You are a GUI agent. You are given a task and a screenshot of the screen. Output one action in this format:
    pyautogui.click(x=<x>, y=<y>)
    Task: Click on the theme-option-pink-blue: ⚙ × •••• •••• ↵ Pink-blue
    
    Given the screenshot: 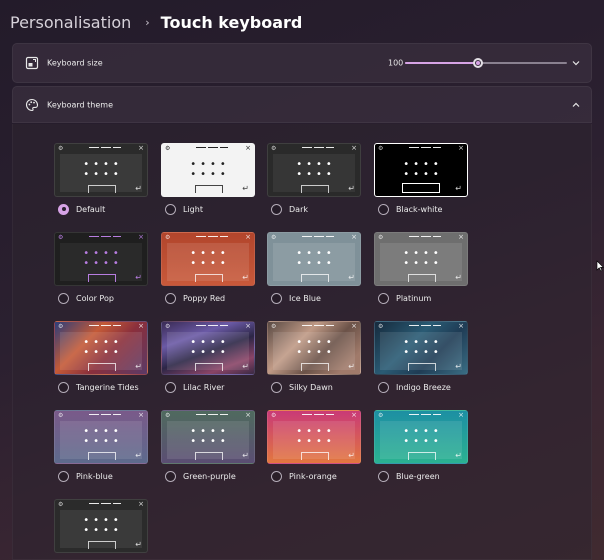 What is the action you would take?
    pyautogui.click(x=101, y=446)
    